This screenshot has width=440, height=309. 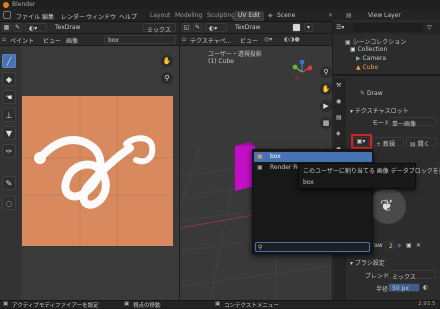 I want to click on header-icon: ⌂, so click(x=4, y=39).